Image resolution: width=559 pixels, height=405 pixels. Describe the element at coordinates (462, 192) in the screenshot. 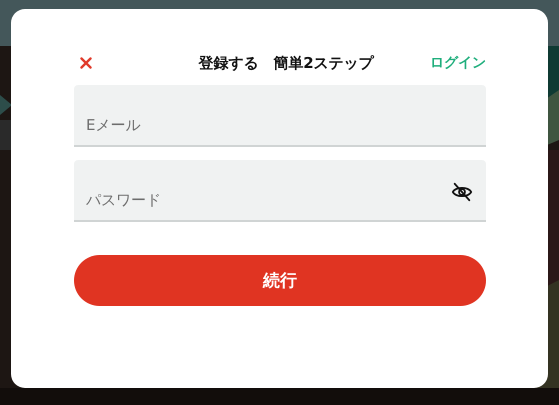

I see `hidden-eye-icon` at that location.